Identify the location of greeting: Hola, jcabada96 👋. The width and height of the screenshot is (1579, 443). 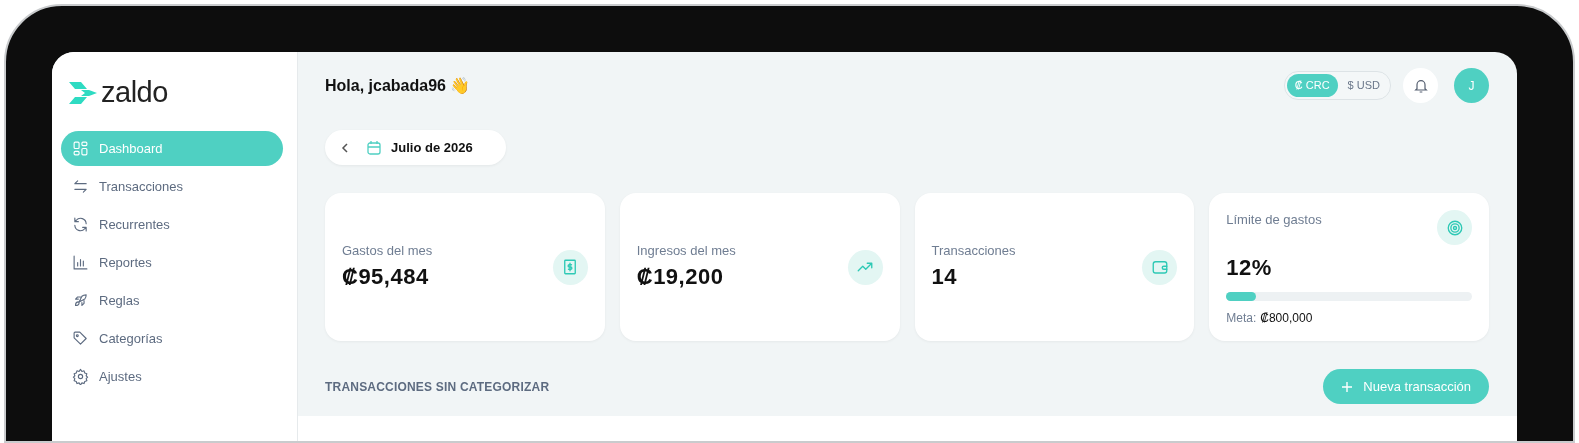
(398, 85).